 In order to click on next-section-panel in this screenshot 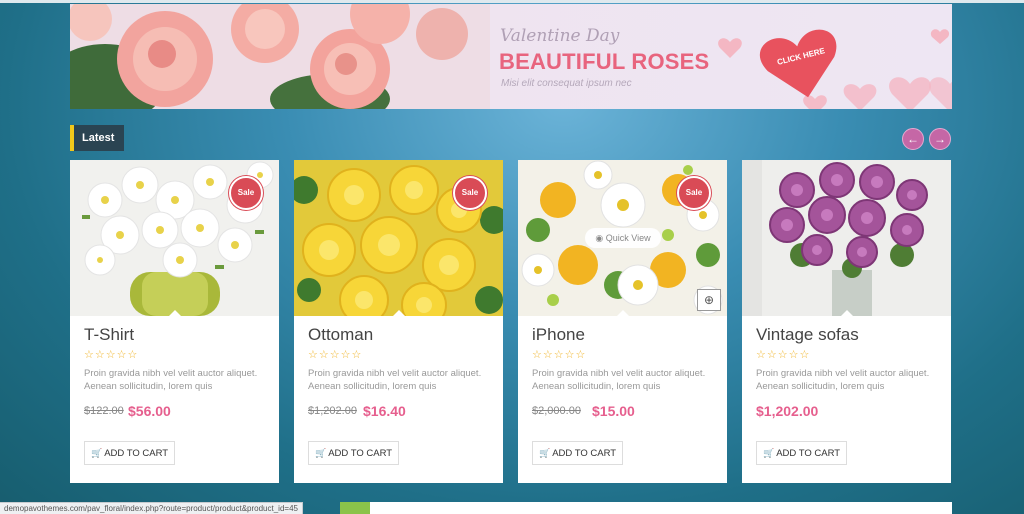, I will do `click(661, 508)`.